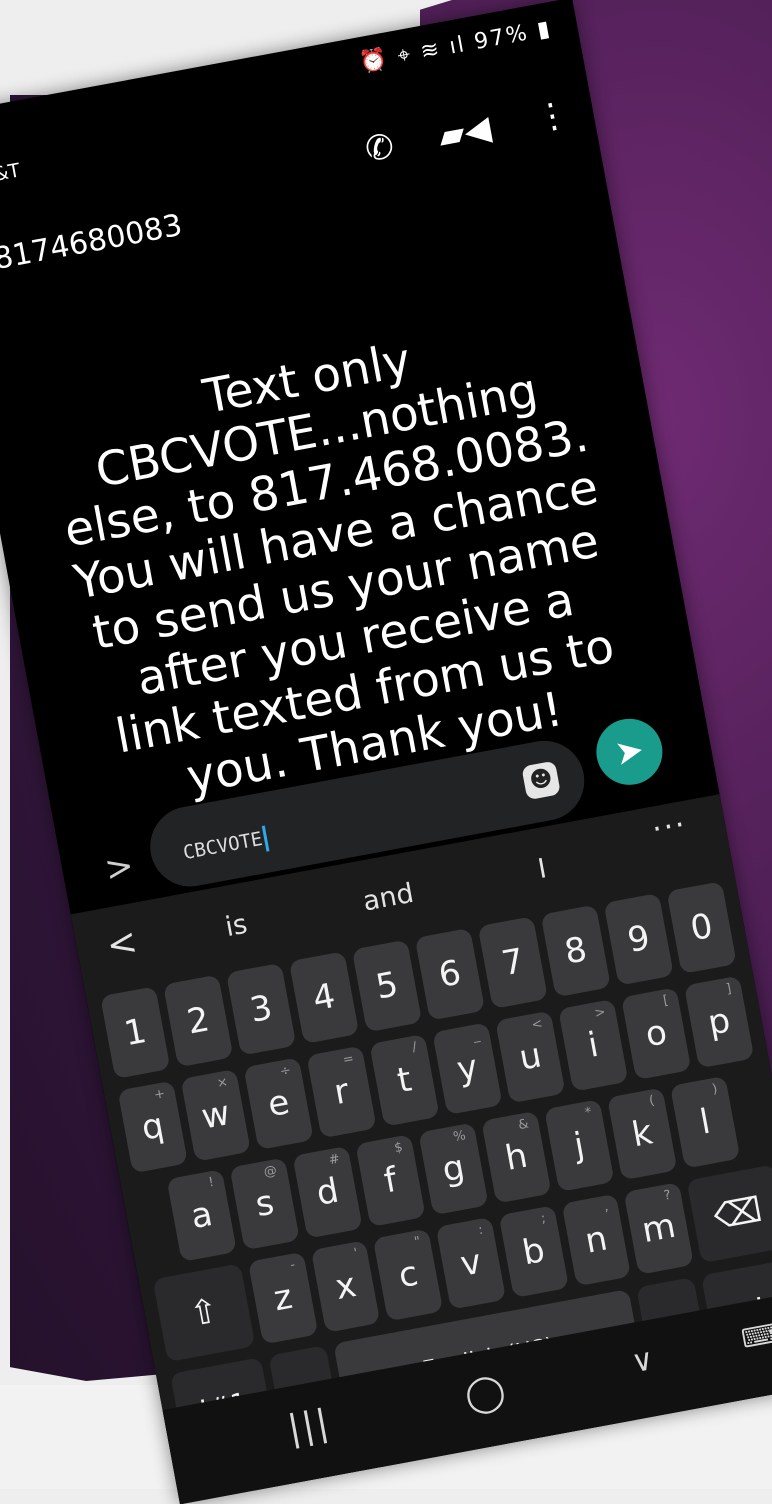 The height and width of the screenshot is (1504, 772). What do you see at coordinates (656, 1034) in the screenshot?
I see `key-o: [o` at bounding box center [656, 1034].